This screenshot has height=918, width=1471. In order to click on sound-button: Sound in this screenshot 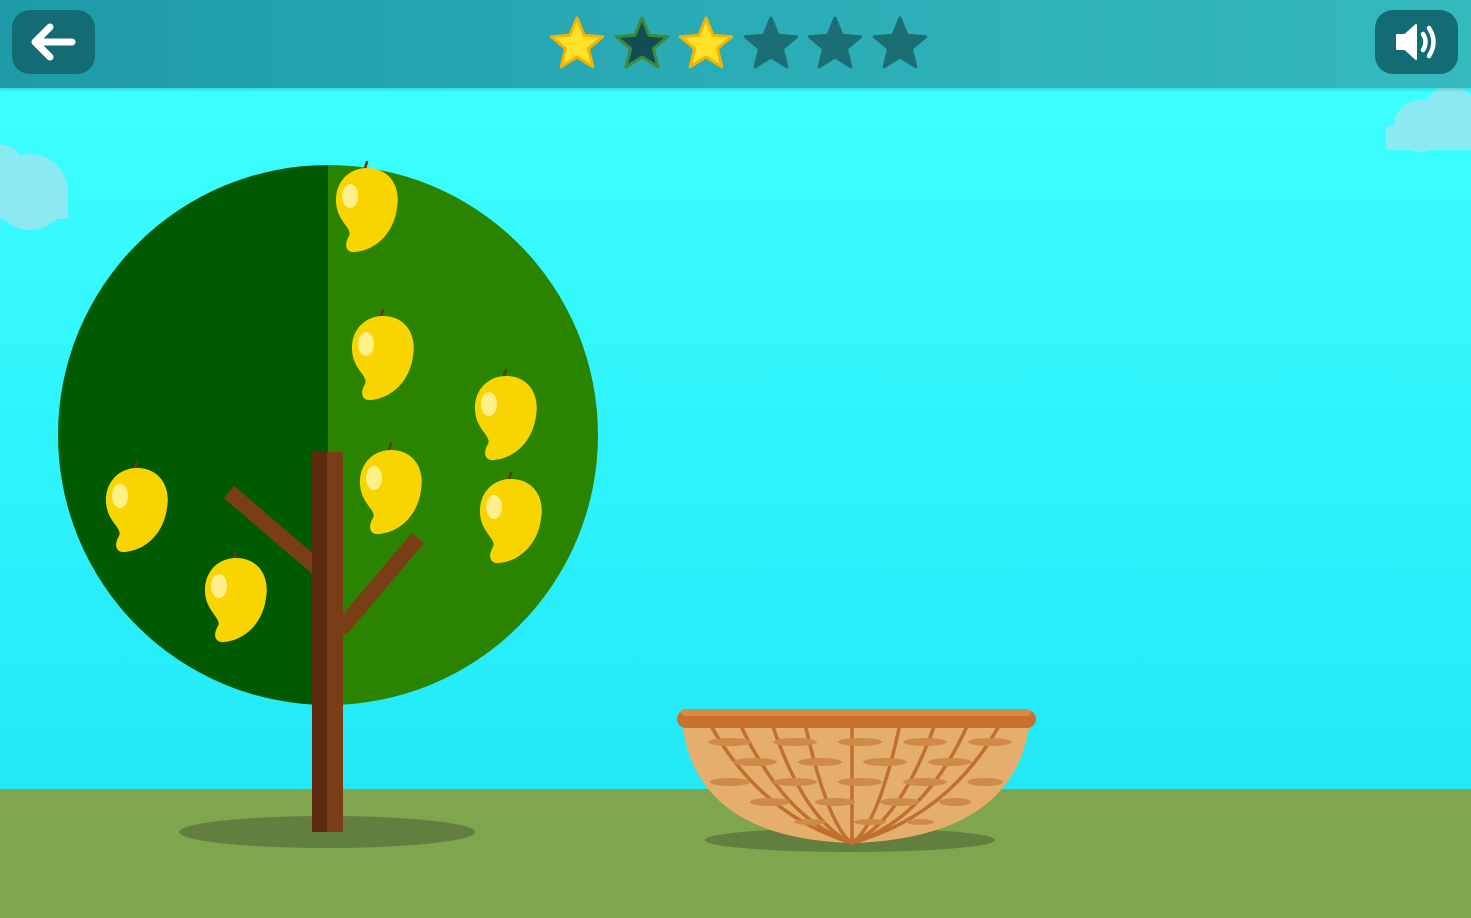, I will do `click(1416, 42)`.